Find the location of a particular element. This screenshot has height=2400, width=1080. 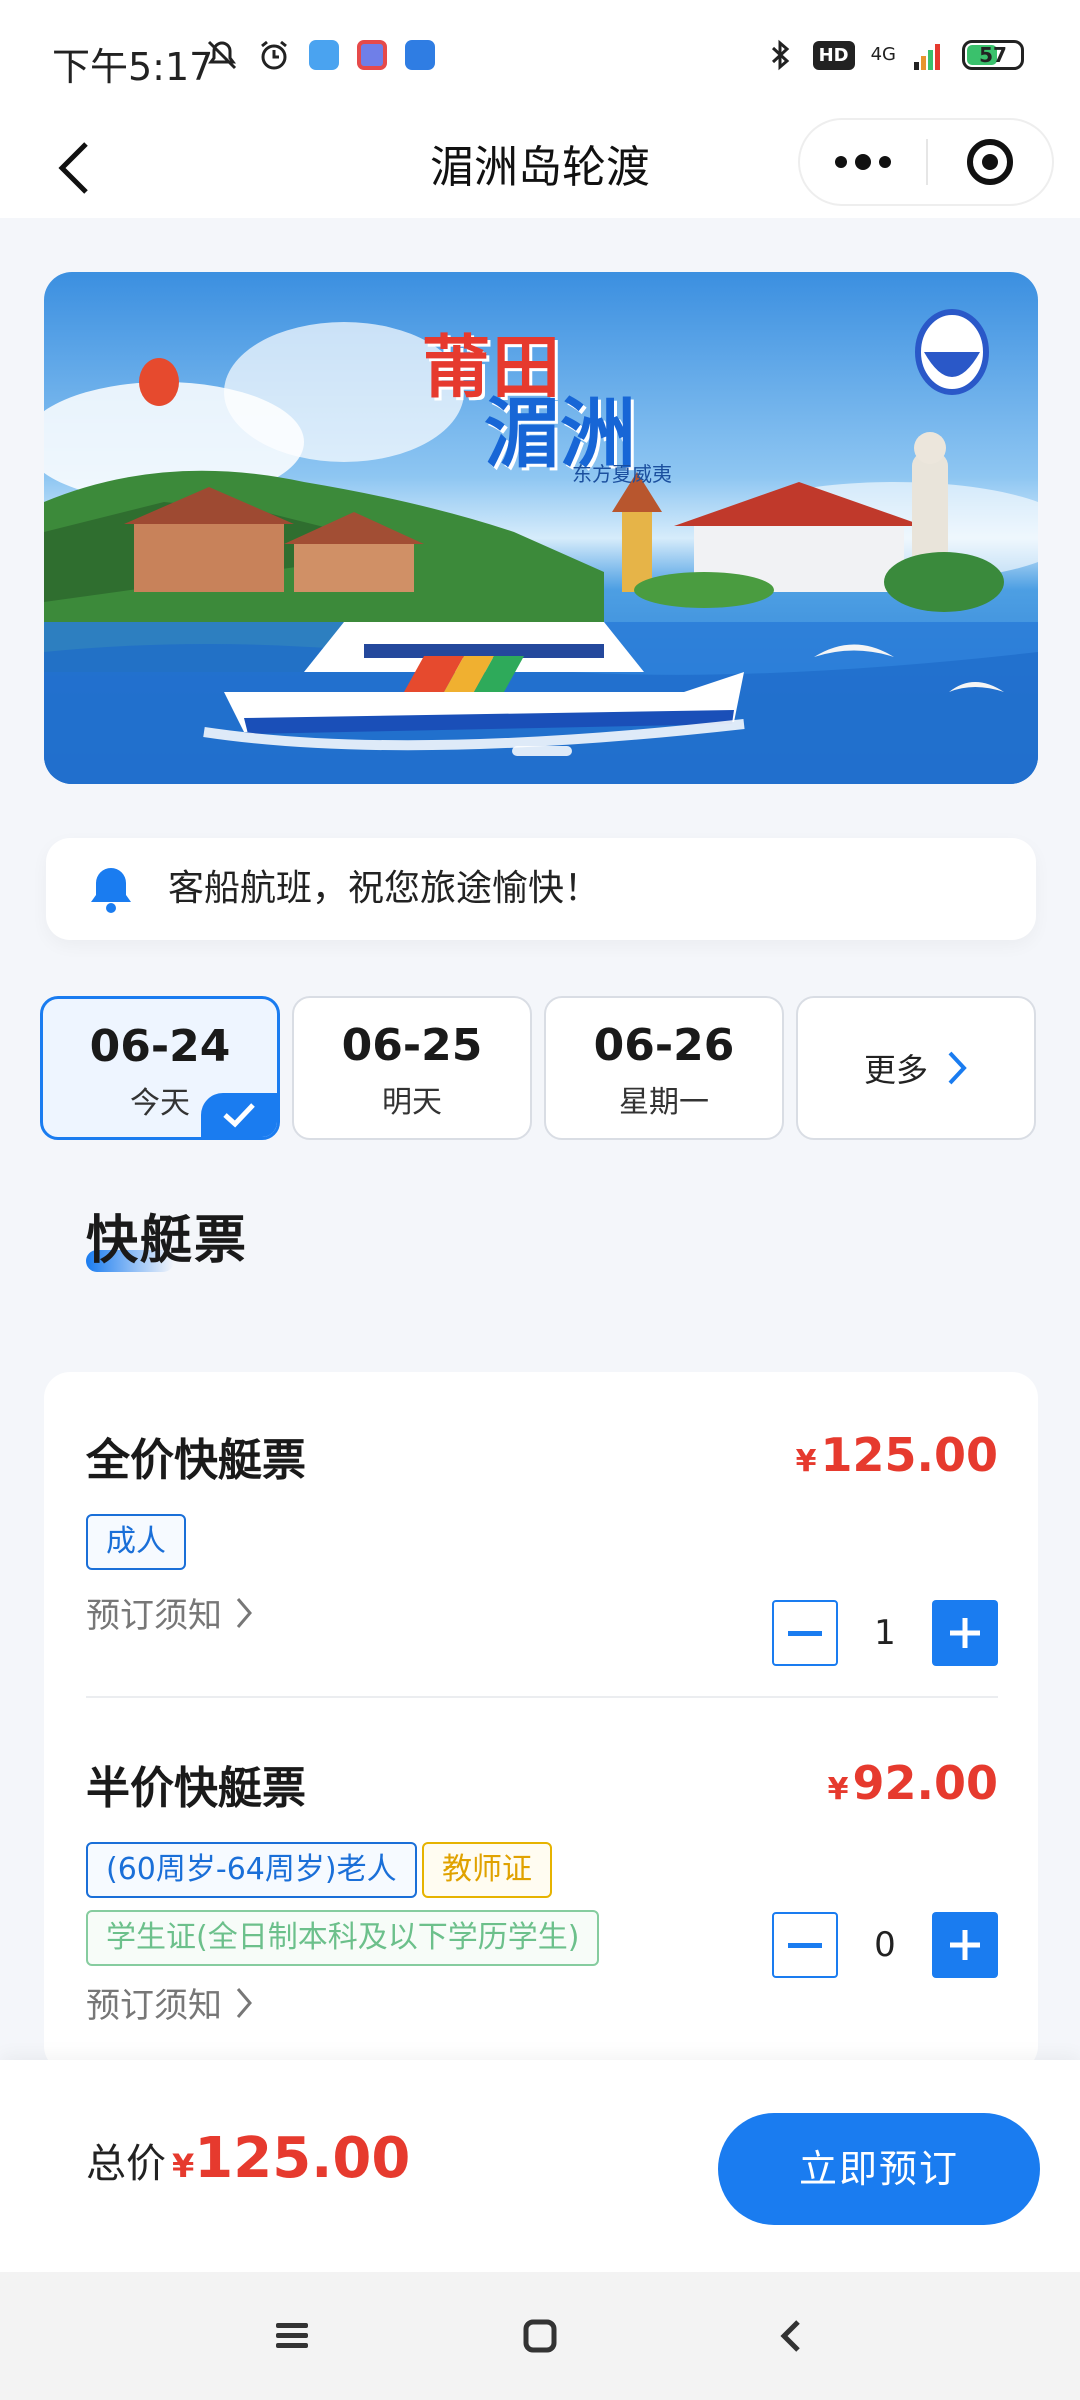

ticket-tag: 学生证(全日制本科及以下学历学生) is located at coordinates (343, 1938).